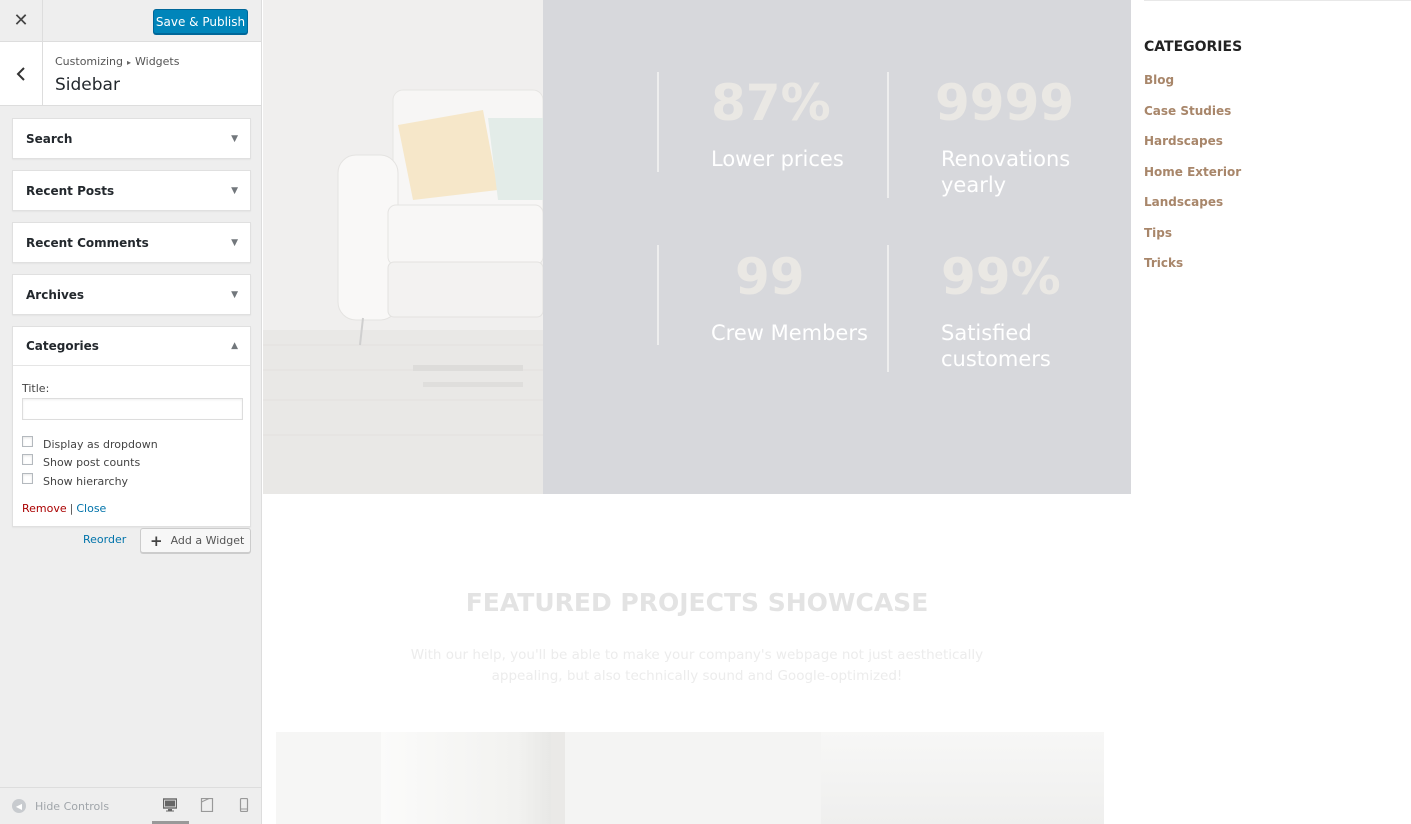 Image resolution: width=1411 pixels, height=824 pixels. Describe the element at coordinates (1192, 172) in the screenshot. I see `category-link: Home Exterior` at that location.